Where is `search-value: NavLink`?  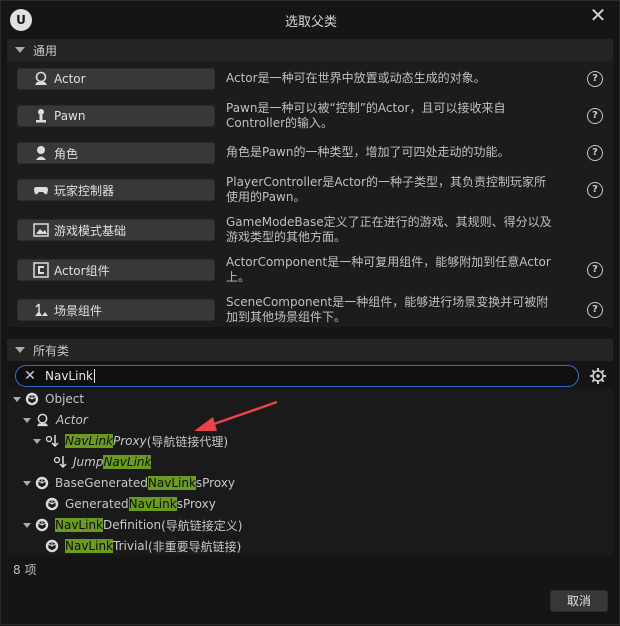
search-value: NavLink is located at coordinates (70, 376).